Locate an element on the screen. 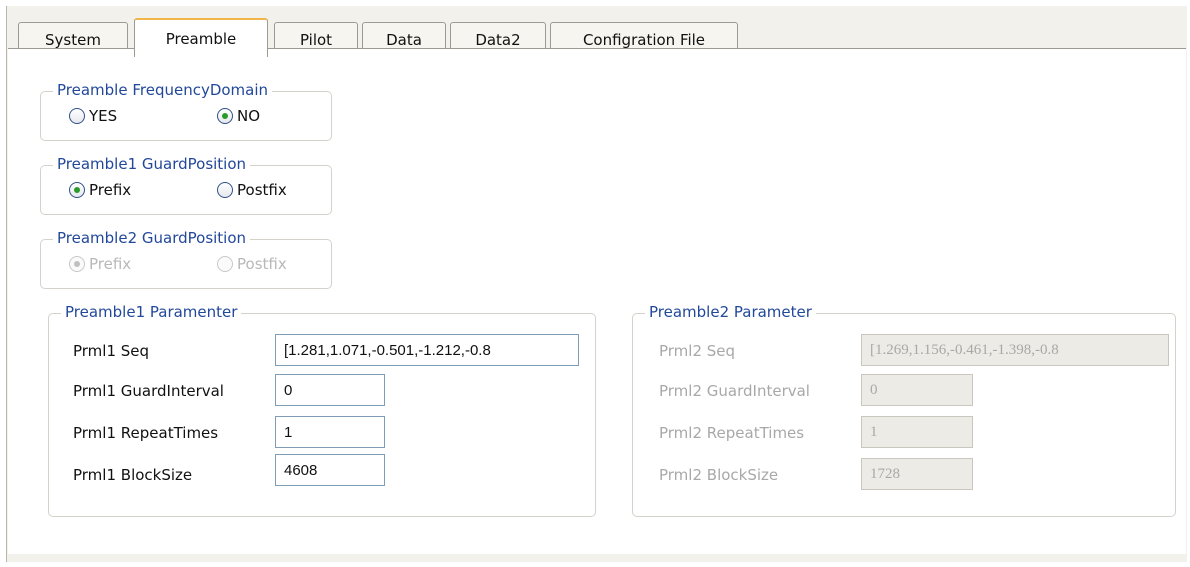  radio-freq-yes: YES is located at coordinates (93, 116).